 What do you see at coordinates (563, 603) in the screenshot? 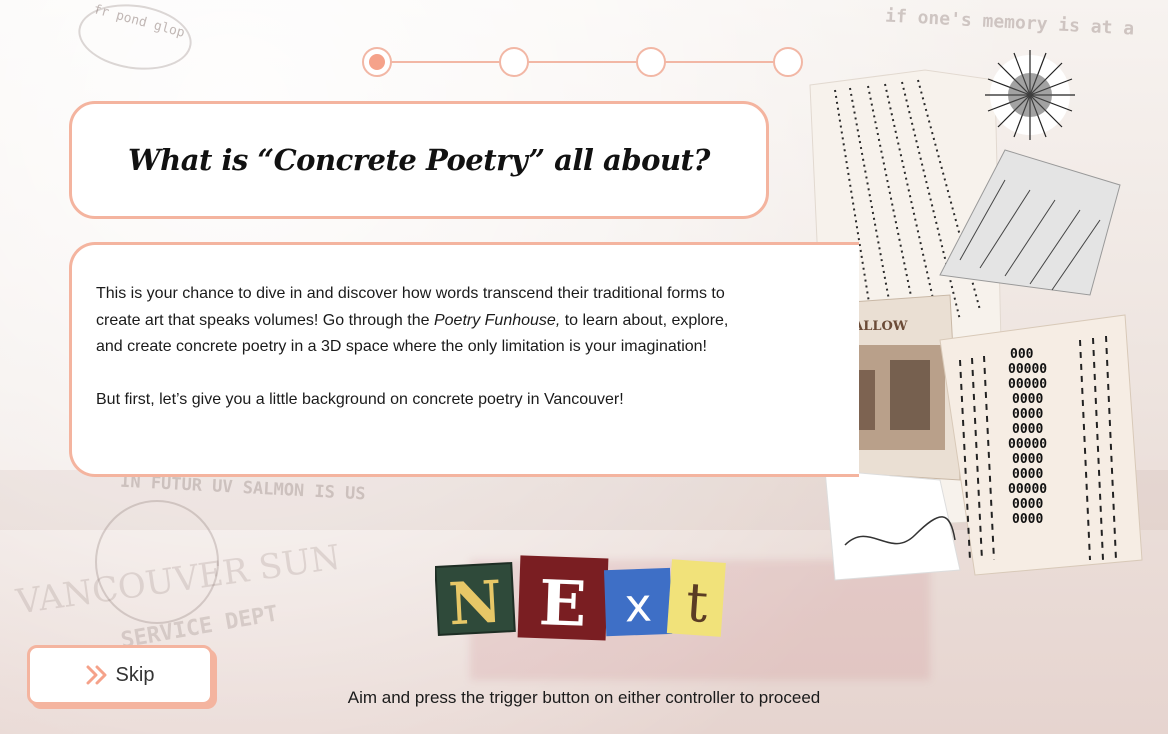
I see `next-letter-e: E` at bounding box center [563, 603].